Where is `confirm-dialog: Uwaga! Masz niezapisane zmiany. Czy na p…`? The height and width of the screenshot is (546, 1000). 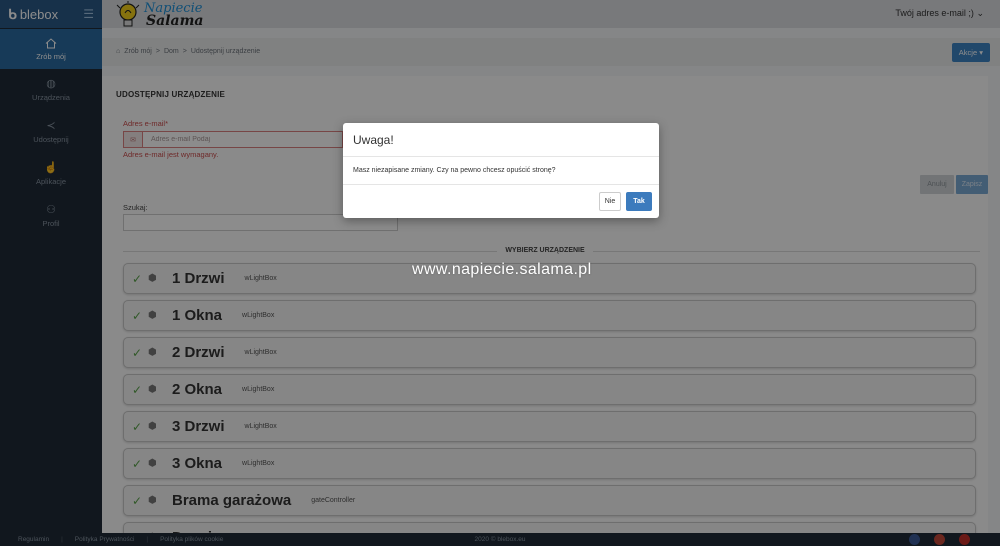 confirm-dialog: Uwaga! Masz niezapisane zmiany. Czy na p… is located at coordinates (501, 170).